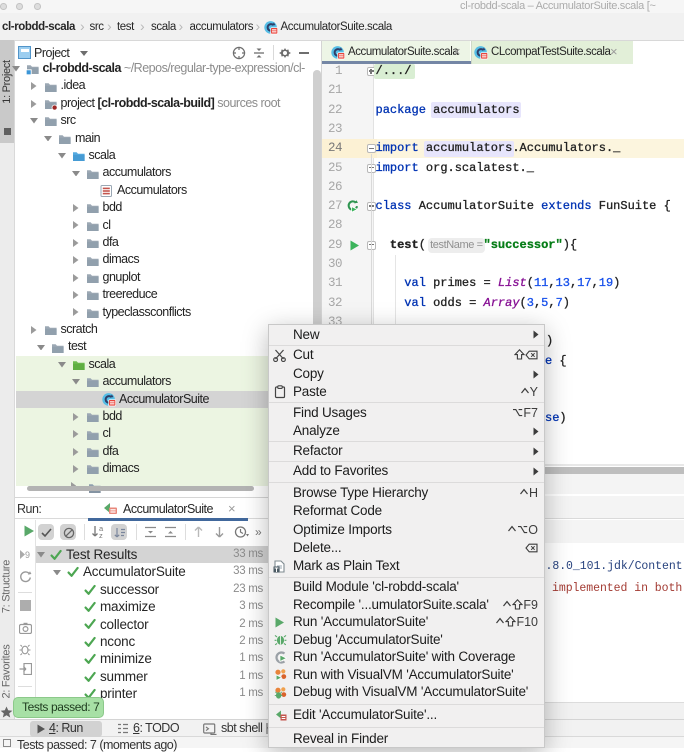  Describe the element at coordinates (101, 535) in the screenshot. I see `svg-text: z` at that location.